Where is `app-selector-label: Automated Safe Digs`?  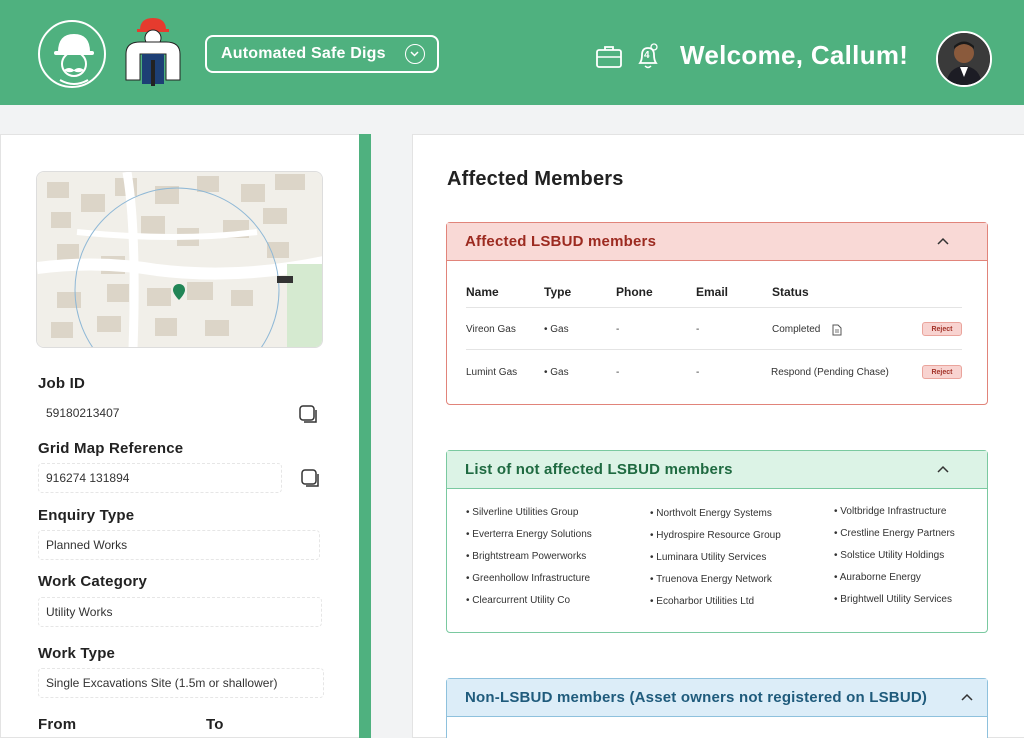 app-selector-label: Automated Safe Digs is located at coordinates (303, 53).